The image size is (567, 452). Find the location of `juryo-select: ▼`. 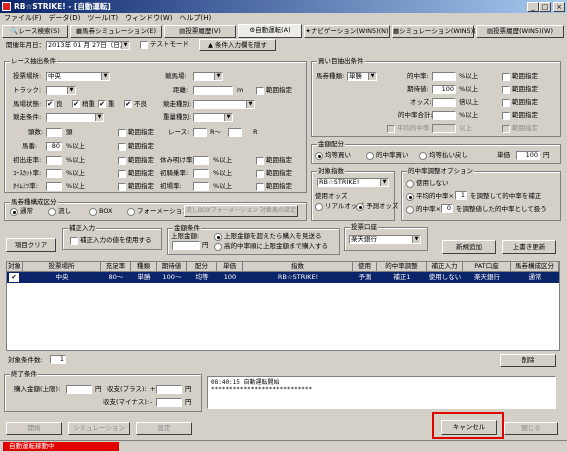

juryo-select: ▼ is located at coordinates (213, 117).